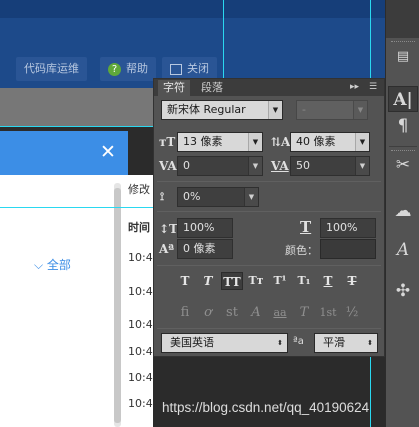 This screenshot has height=427, width=419. Describe the element at coordinates (403, 165) in the screenshot. I see `brush-tools-icon: ✂` at that location.